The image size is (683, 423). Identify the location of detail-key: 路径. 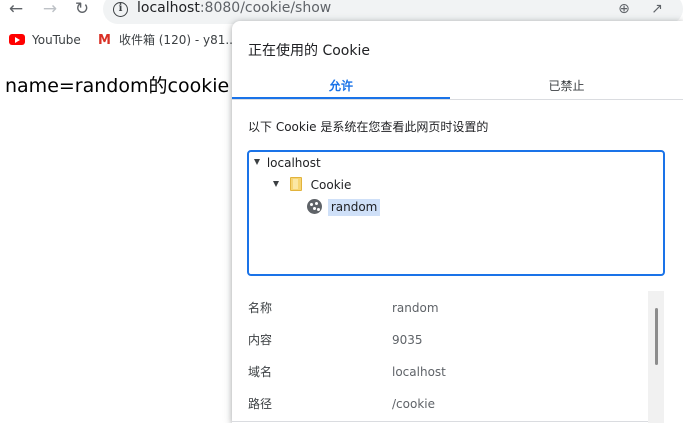
(260, 404).